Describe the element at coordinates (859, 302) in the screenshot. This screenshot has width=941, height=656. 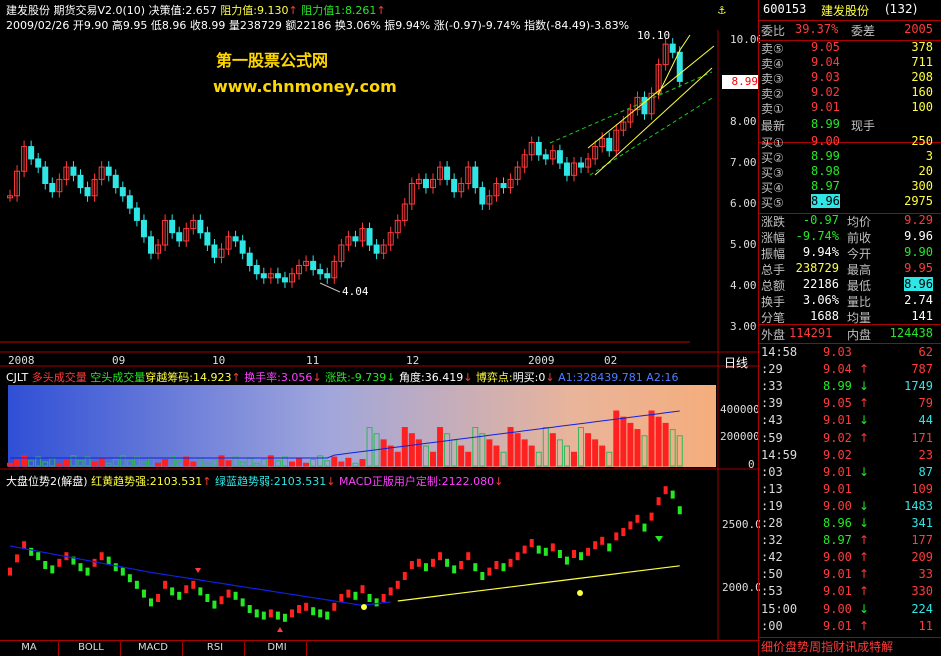
I see `stat-label: 量比` at that location.